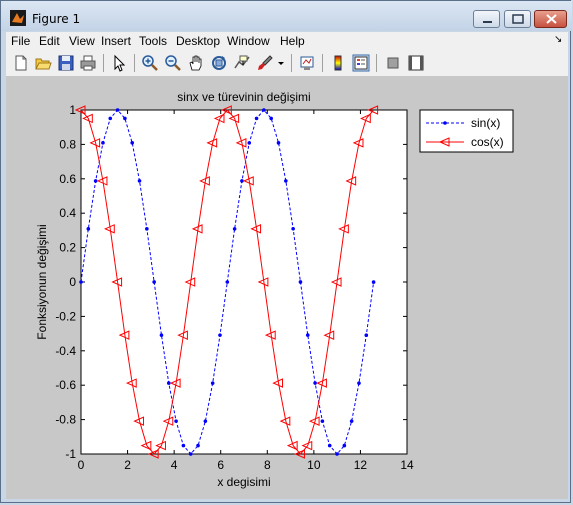 The width and height of the screenshot is (573, 505). I want to click on colorbar-icon, so click(338, 63).